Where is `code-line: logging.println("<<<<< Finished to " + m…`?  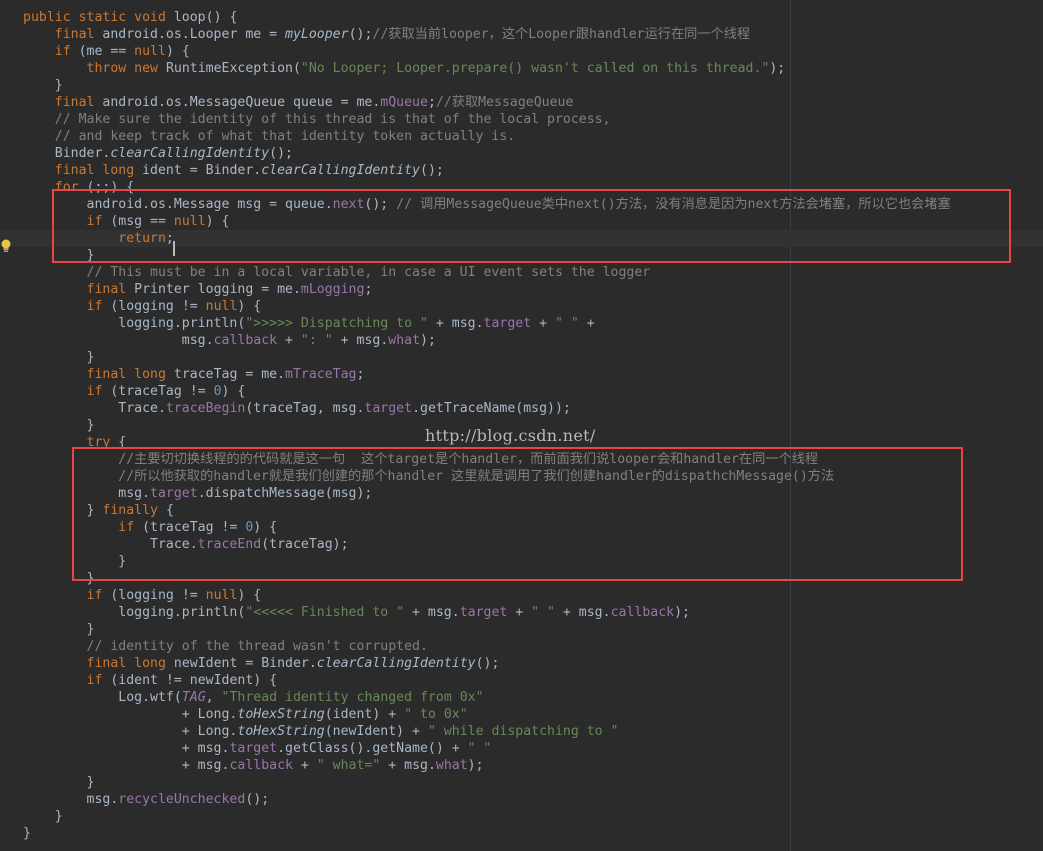
code-line: logging.println("<<<<< Finished to " + m… is located at coordinates (345, 612).